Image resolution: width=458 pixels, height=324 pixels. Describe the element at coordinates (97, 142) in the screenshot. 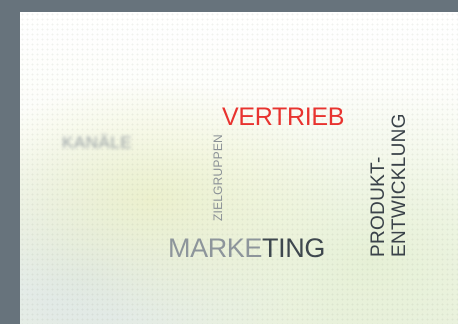

I see `word-kanale: KANÄLE` at that location.